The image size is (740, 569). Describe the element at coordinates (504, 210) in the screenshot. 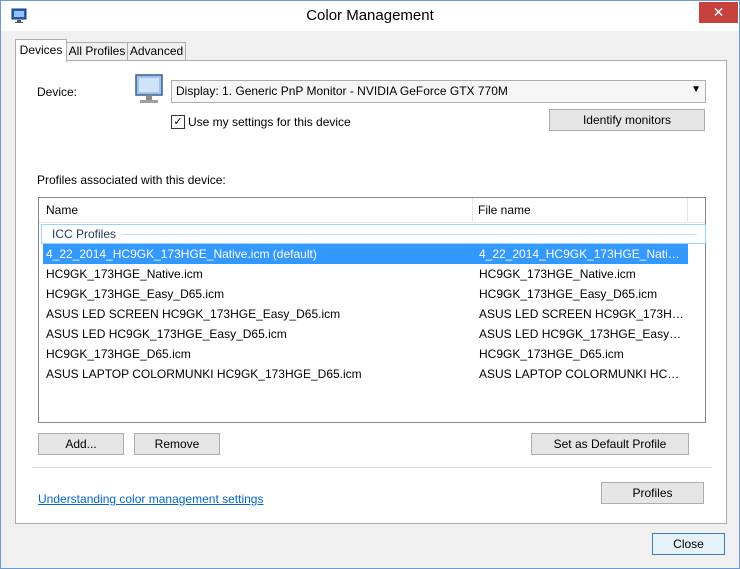

I see `column-header-file-name: File name` at that location.